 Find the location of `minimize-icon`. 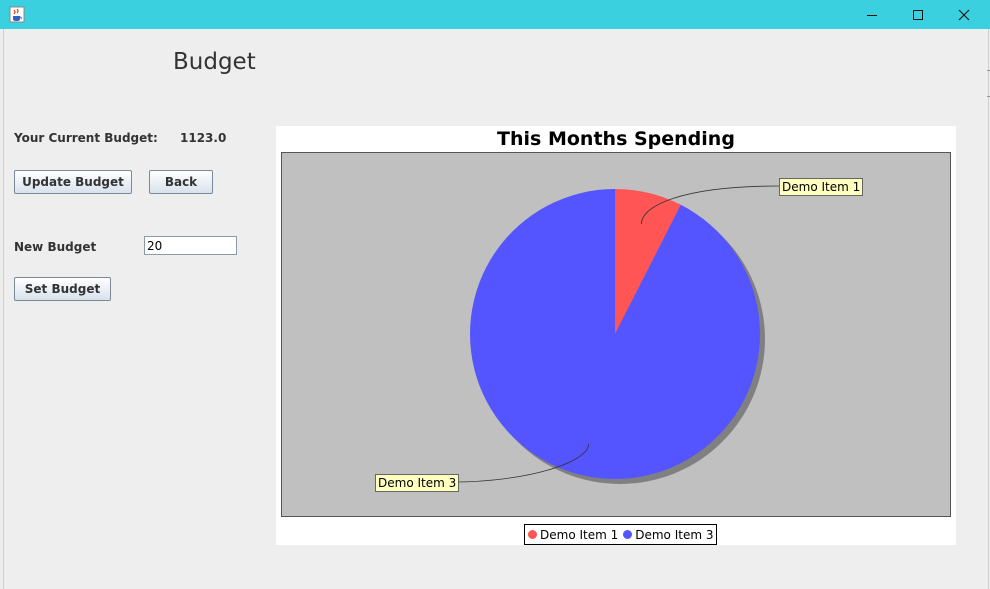

minimize-icon is located at coordinates (872, 15).